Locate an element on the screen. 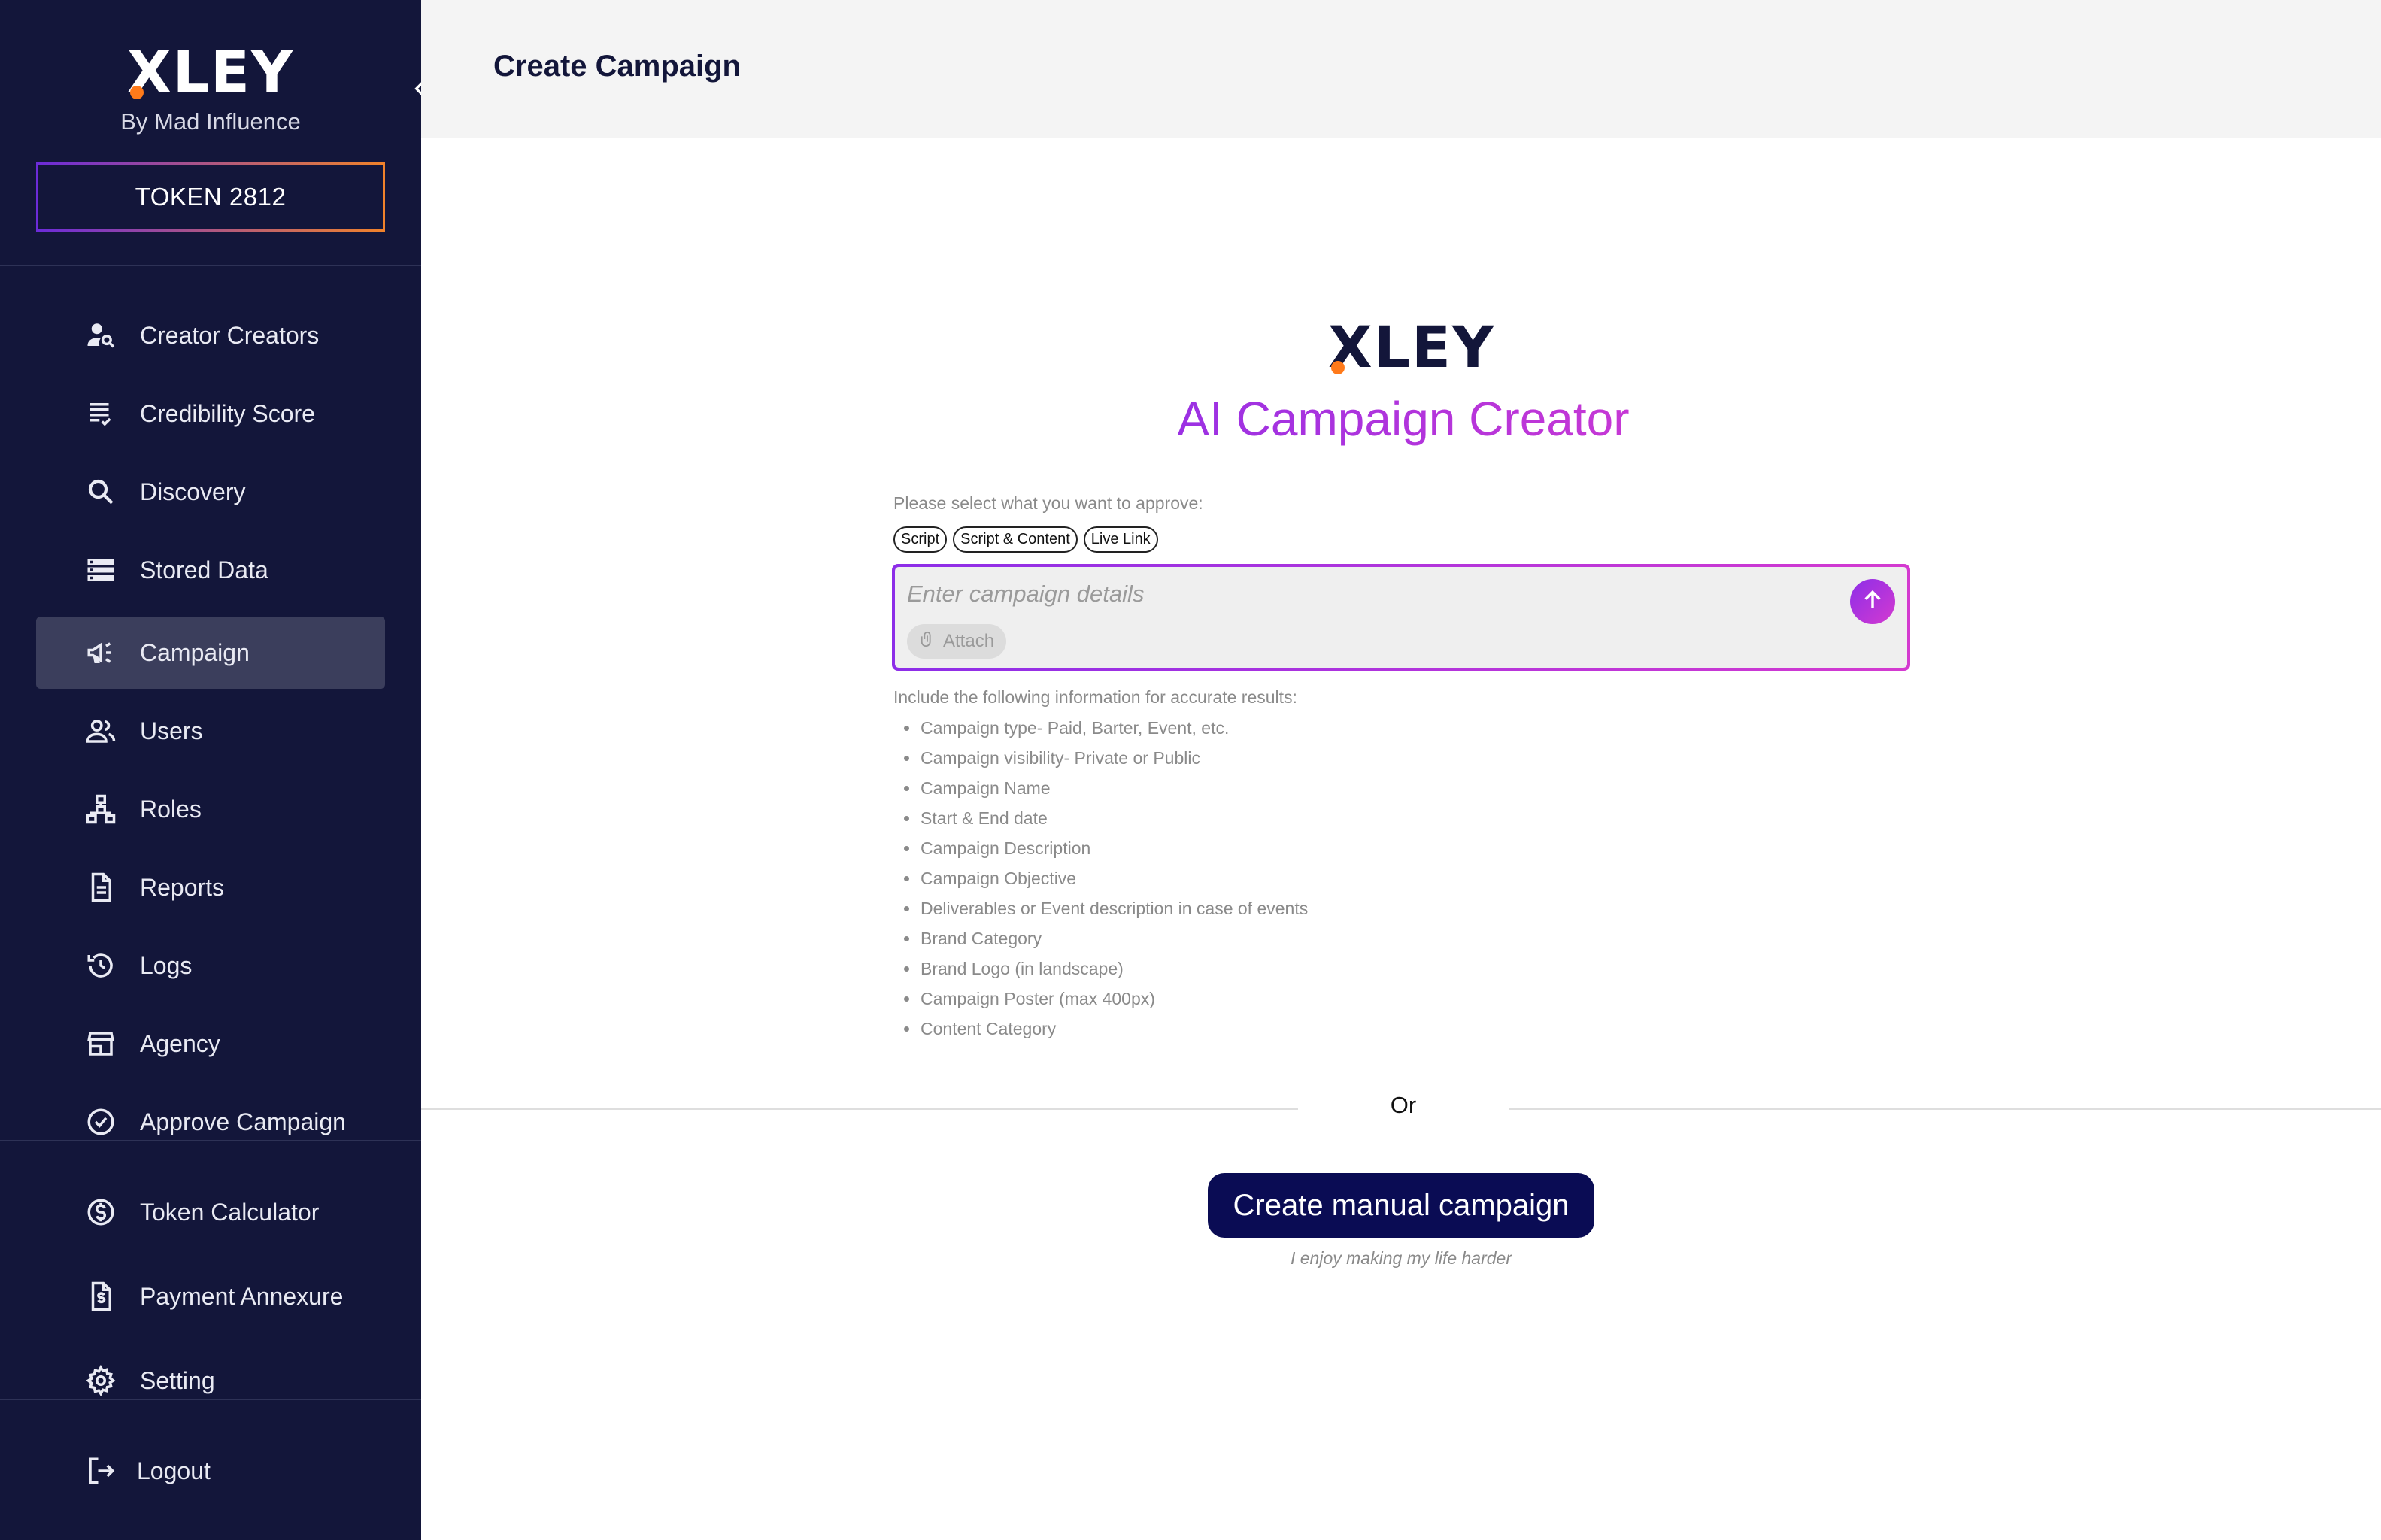  campaign-details-input: Enter campaign details Attach is located at coordinates (1401, 617).